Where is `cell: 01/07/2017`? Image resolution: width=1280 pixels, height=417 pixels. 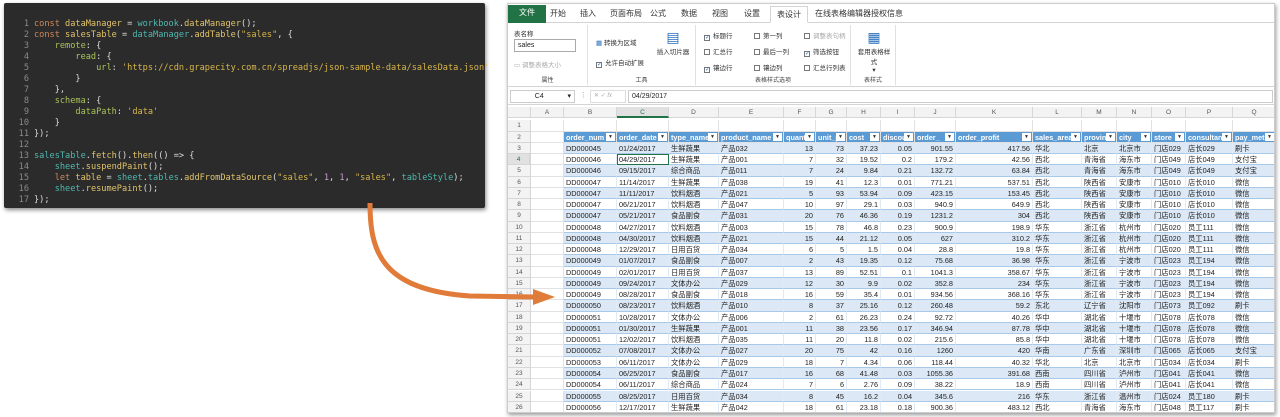 cell: 01/07/2017 is located at coordinates (643, 261).